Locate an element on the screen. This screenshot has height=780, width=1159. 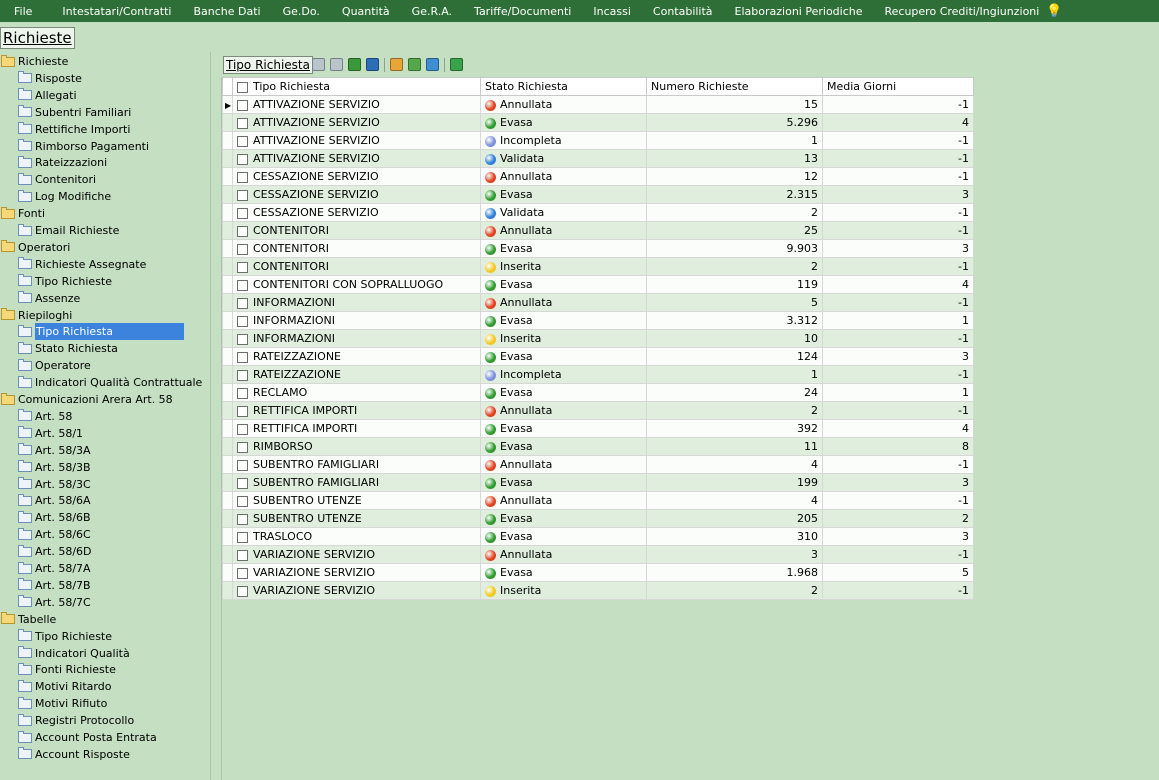
tree-item-operatori: Operatori is located at coordinates (35, 247).